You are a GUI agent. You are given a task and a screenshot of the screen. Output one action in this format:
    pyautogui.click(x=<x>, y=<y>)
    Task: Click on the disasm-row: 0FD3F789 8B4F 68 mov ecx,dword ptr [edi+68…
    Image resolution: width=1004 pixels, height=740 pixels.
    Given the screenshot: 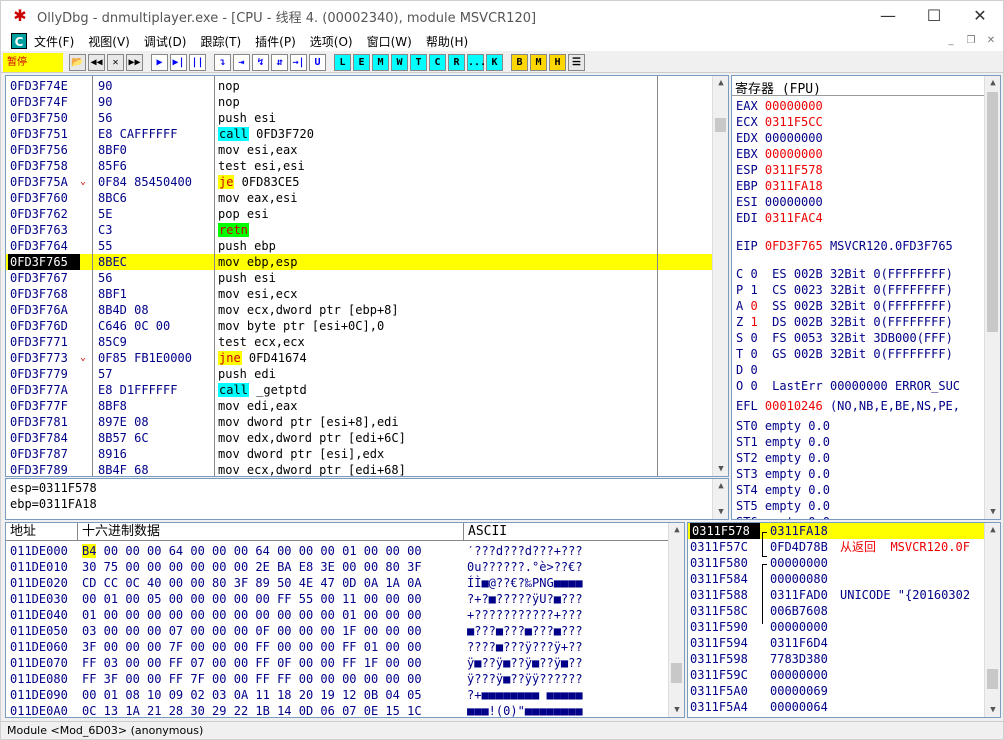 What is the action you would take?
    pyautogui.click(x=359, y=469)
    